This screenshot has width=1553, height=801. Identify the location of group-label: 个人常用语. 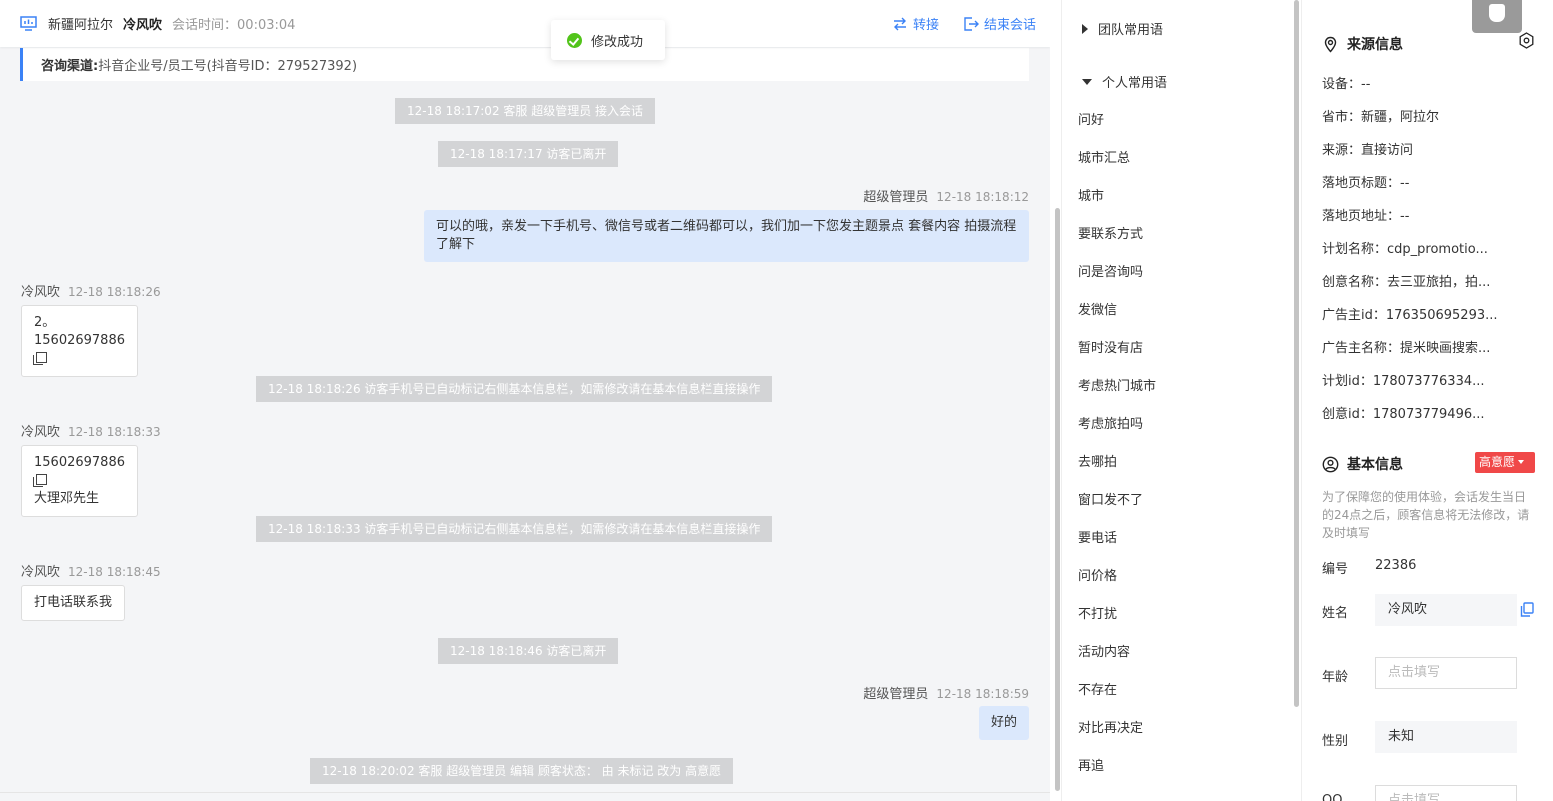
(1135, 83).